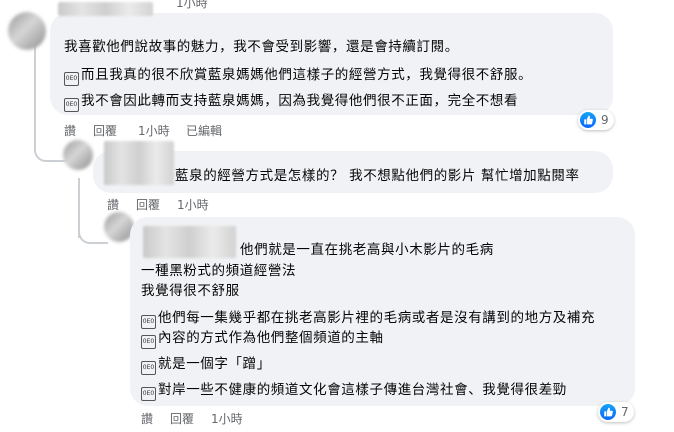 This screenshot has height=432, width=674. What do you see at coordinates (190, 291) in the screenshot?
I see `comment-text-line: 我覺得很不舒服` at bounding box center [190, 291].